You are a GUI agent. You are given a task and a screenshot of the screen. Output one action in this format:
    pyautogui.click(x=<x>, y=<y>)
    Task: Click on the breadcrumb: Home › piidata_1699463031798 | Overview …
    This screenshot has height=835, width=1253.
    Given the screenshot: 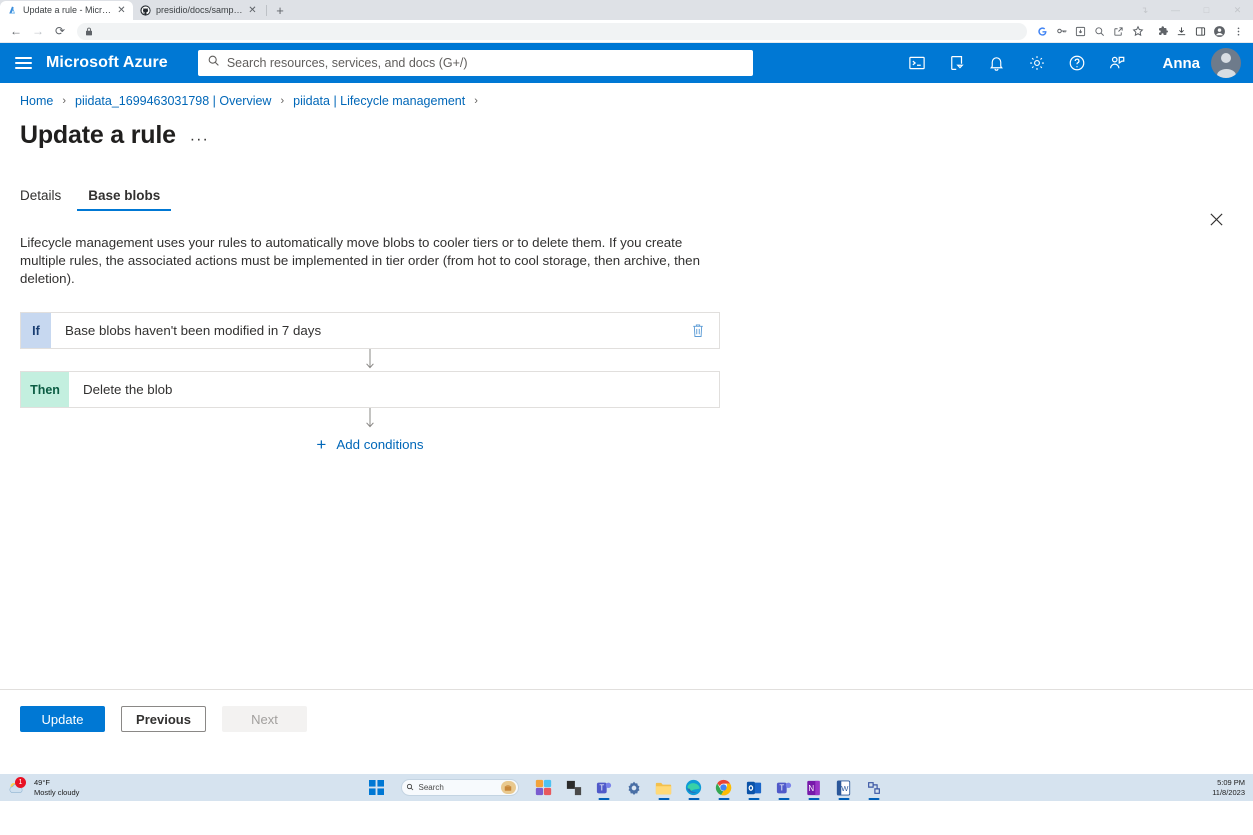 What is the action you would take?
    pyautogui.click(x=626, y=95)
    